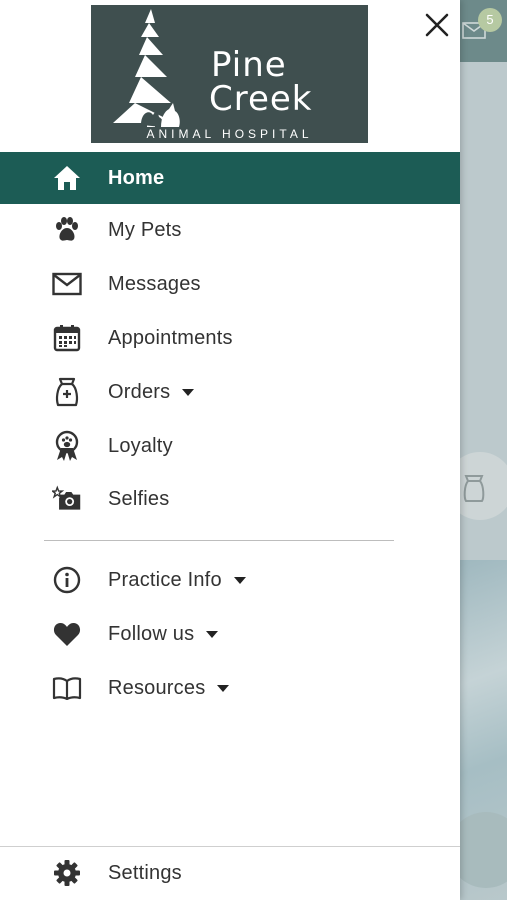  What do you see at coordinates (67, 445) in the screenshot?
I see `award-ribbon-icon` at bounding box center [67, 445].